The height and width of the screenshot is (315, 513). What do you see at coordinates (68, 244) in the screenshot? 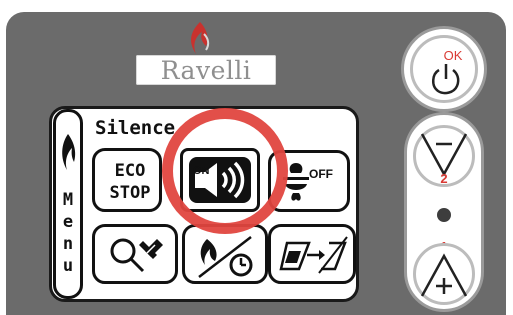
I see `menu-letter: n` at bounding box center [68, 244].